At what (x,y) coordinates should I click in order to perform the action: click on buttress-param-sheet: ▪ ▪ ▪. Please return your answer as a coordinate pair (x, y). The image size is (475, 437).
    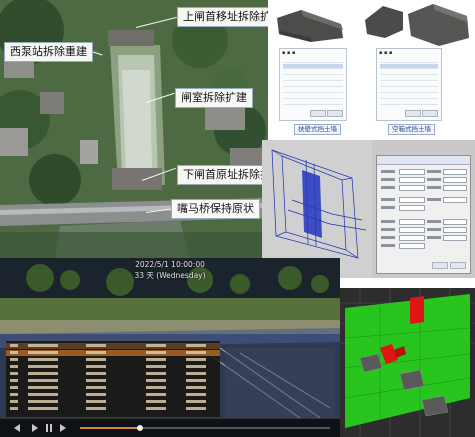
    Looking at the image, I should click on (313, 84).